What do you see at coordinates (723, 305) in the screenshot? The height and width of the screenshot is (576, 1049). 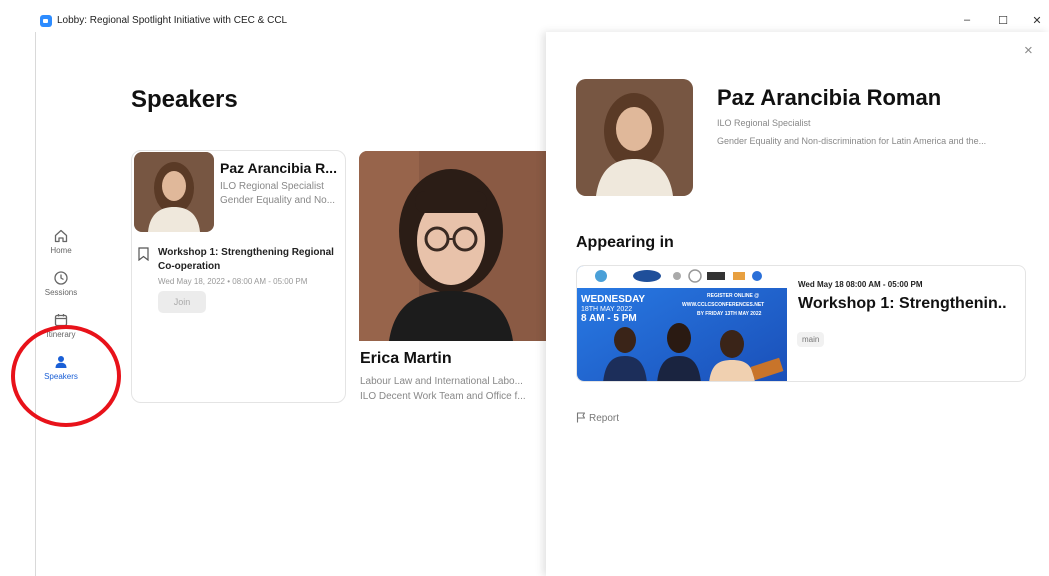 I see `banner-register-2: WWW.CCLCSCONFERENCES.NET` at bounding box center [723, 305].